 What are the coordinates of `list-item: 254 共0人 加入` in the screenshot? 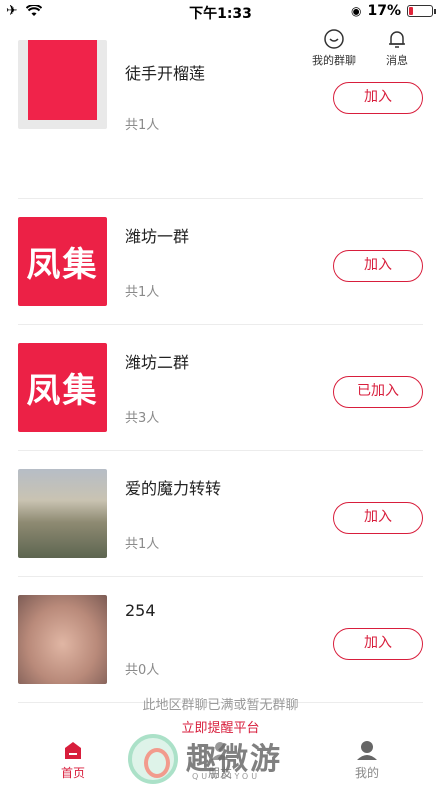 It's located at (220, 640).